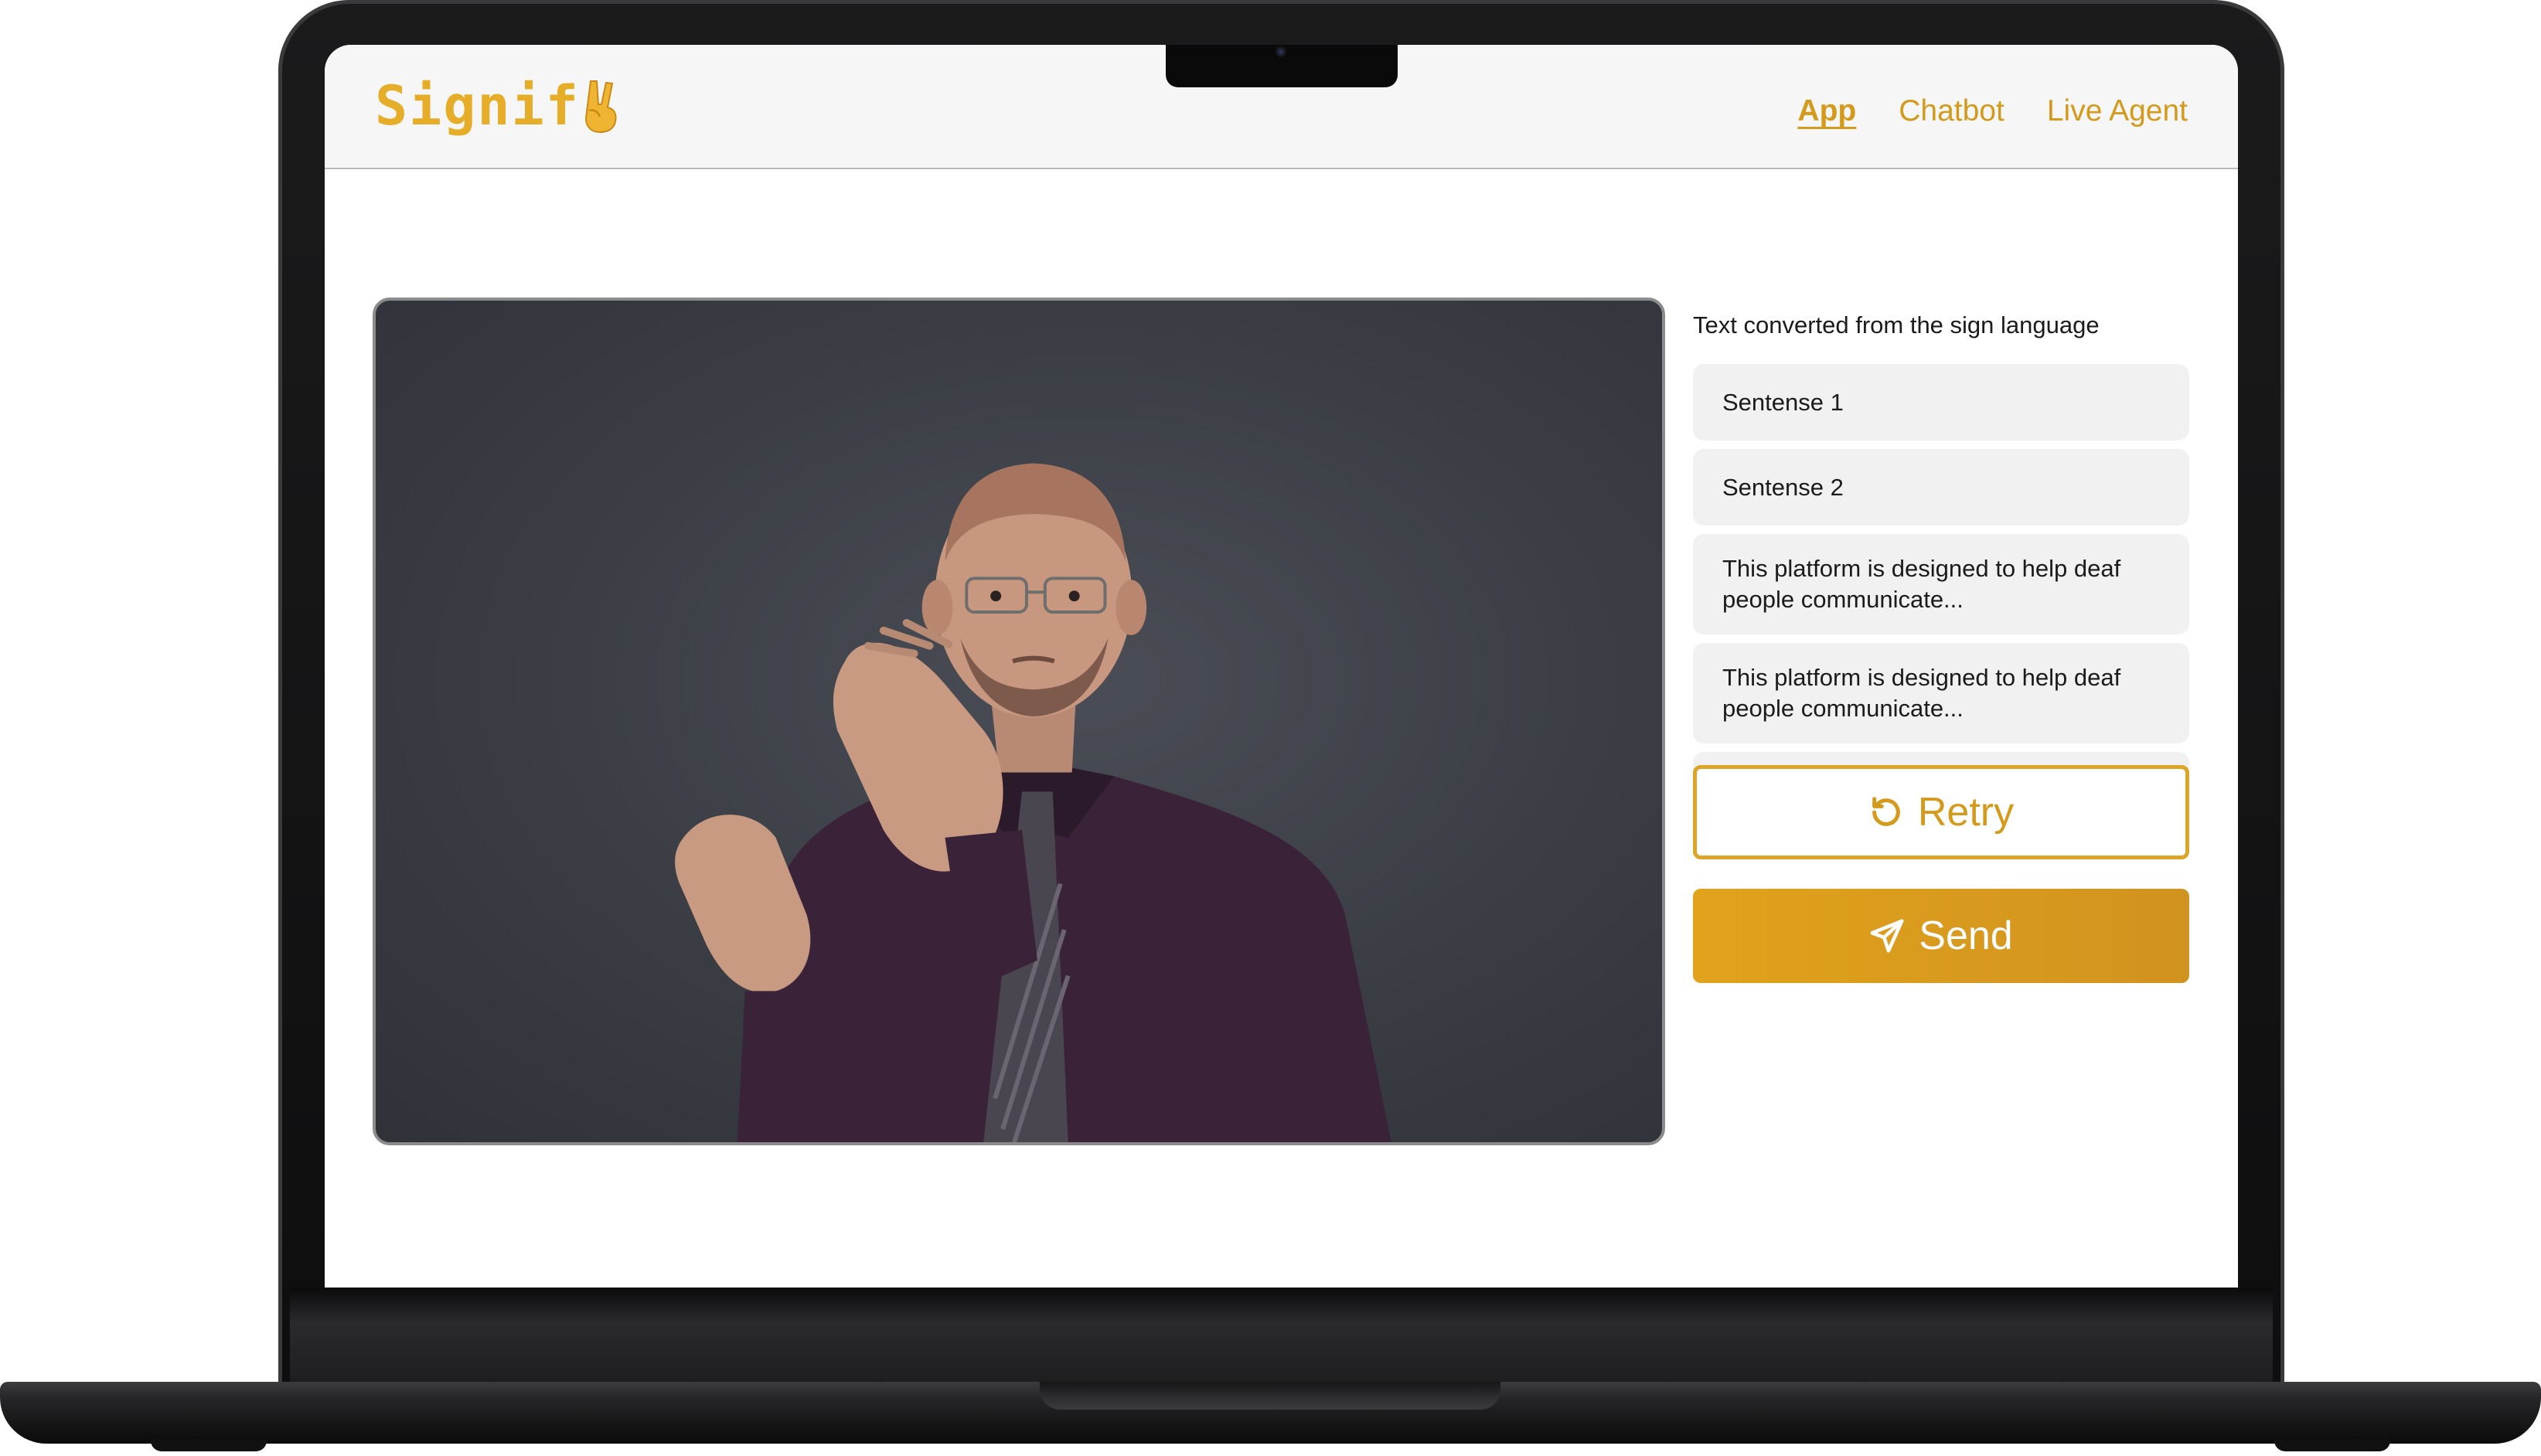  Describe the element at coordinates (1826, 111) in the screenshot. I see `nav-item-app: App` at that location.